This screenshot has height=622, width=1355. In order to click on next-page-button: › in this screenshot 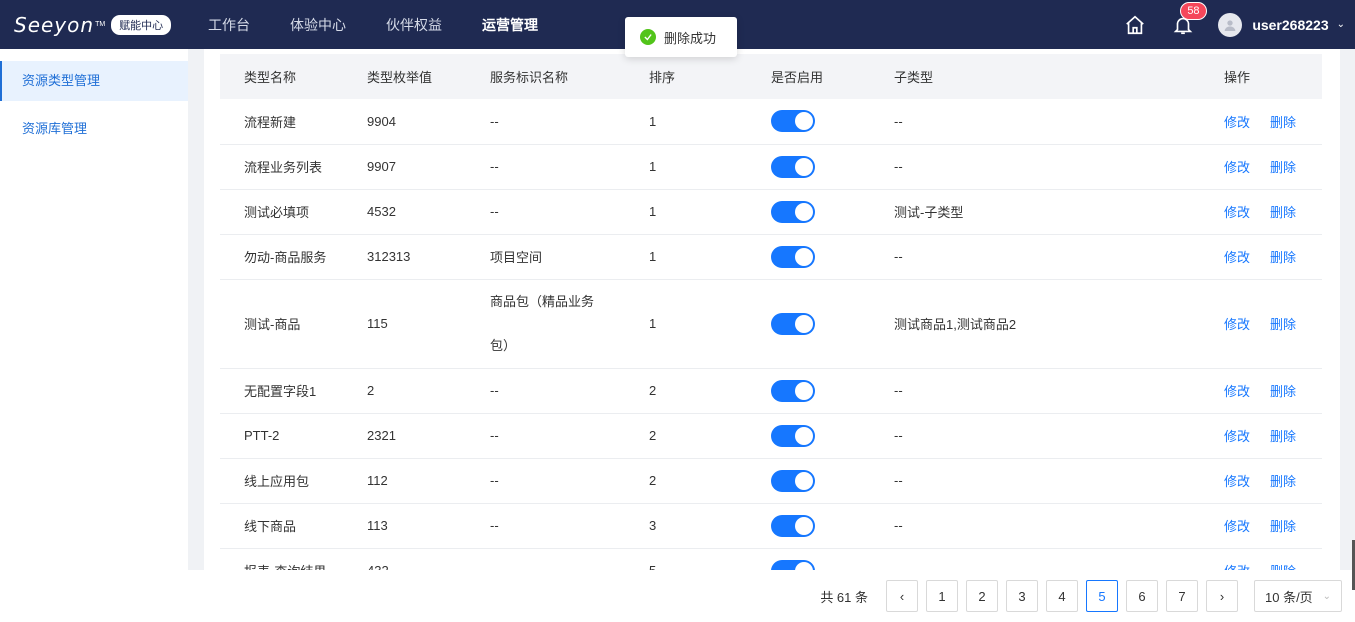, I will do `click(1222, 596)`.